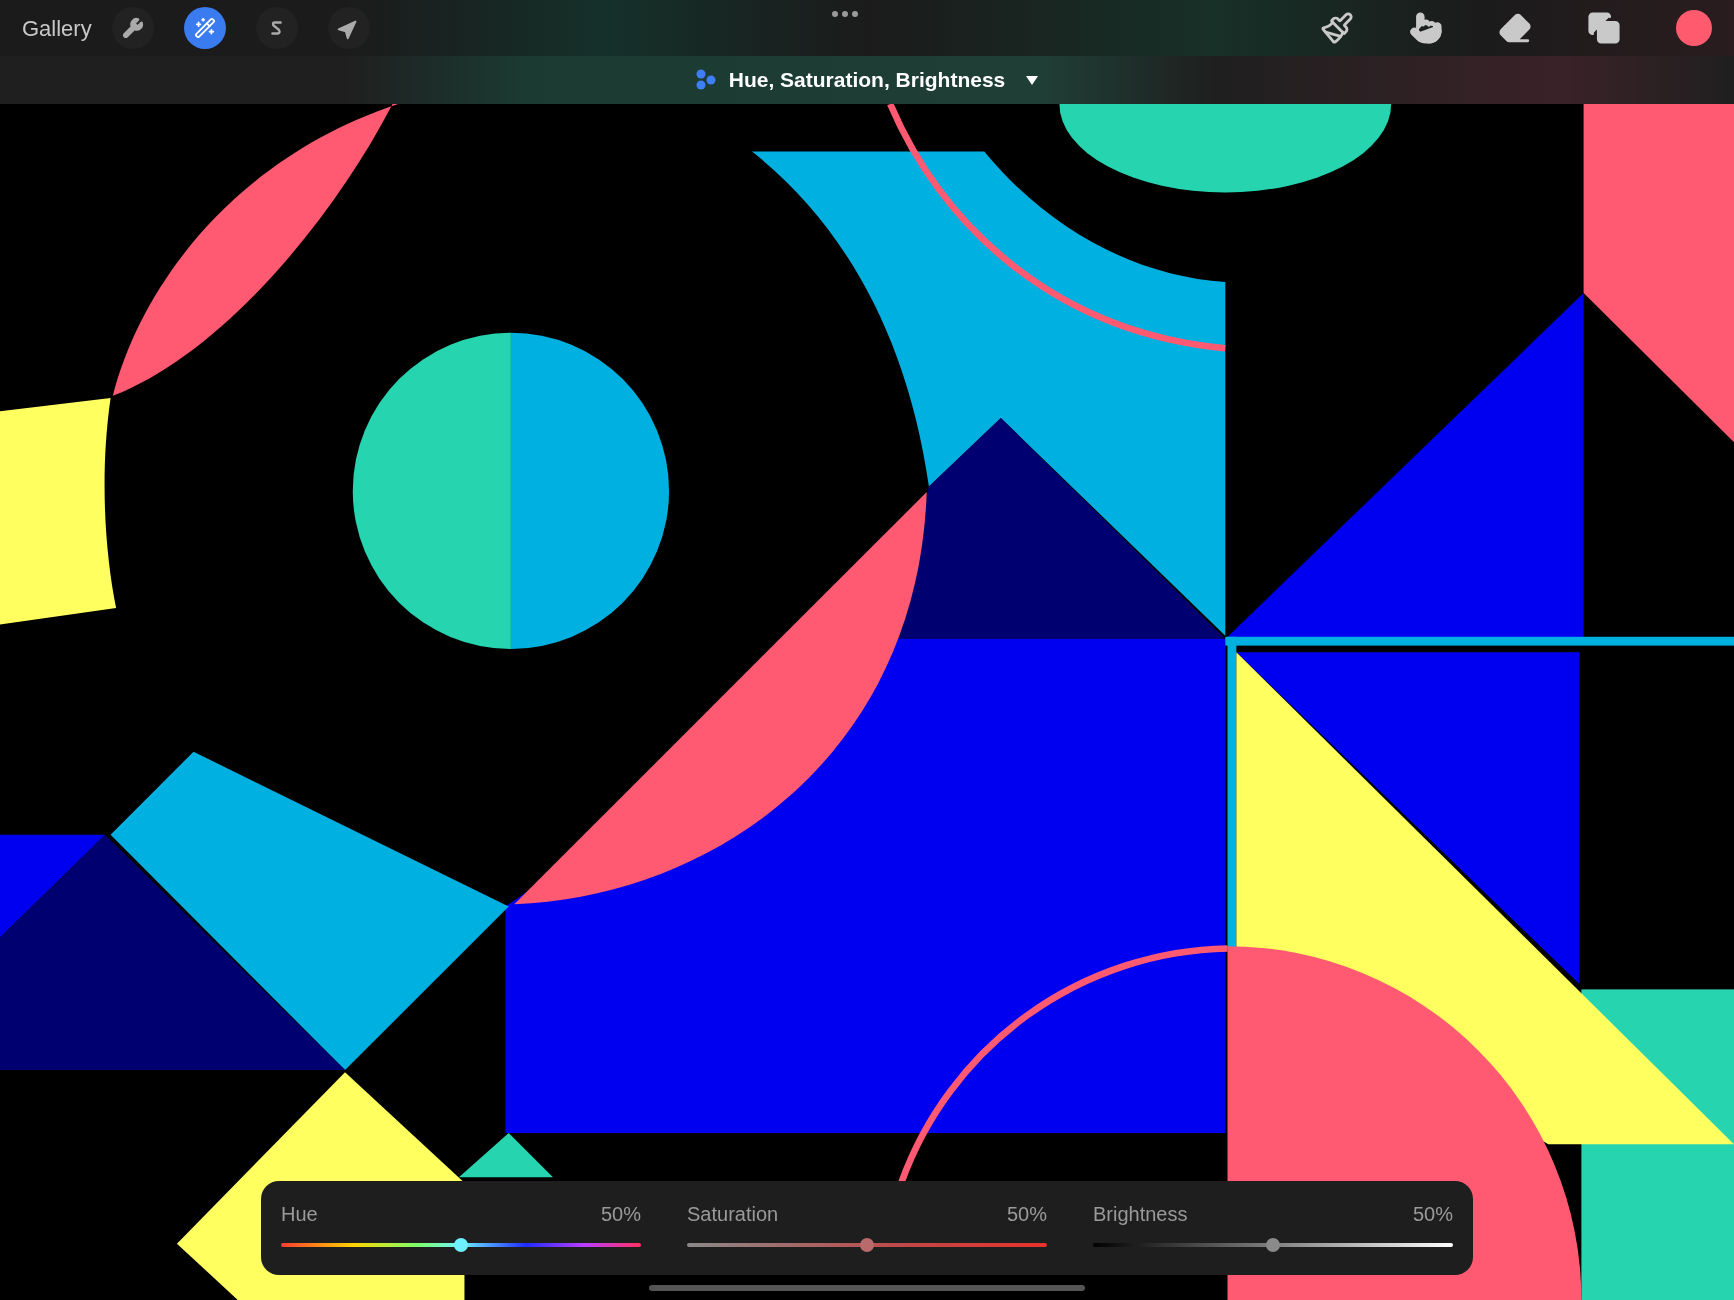 This screenshot has height=1300, width=1734. I want to click on wrench-icon, so click(132, 28).